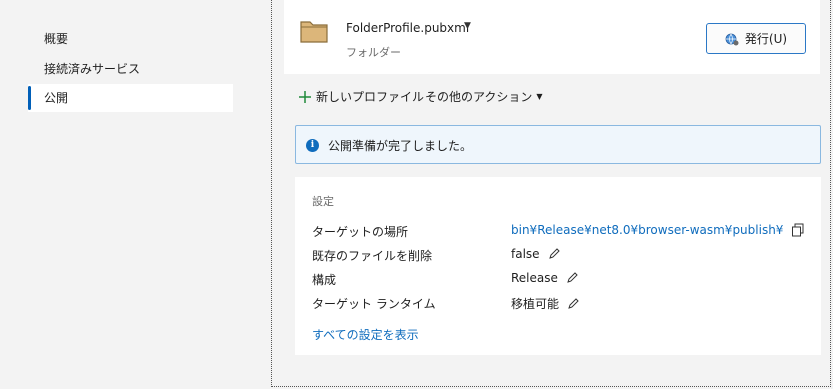  Describe the element at coordinates (479, 97) in the screenshot. I see `other-actions-label: その他のアクション` at that location.